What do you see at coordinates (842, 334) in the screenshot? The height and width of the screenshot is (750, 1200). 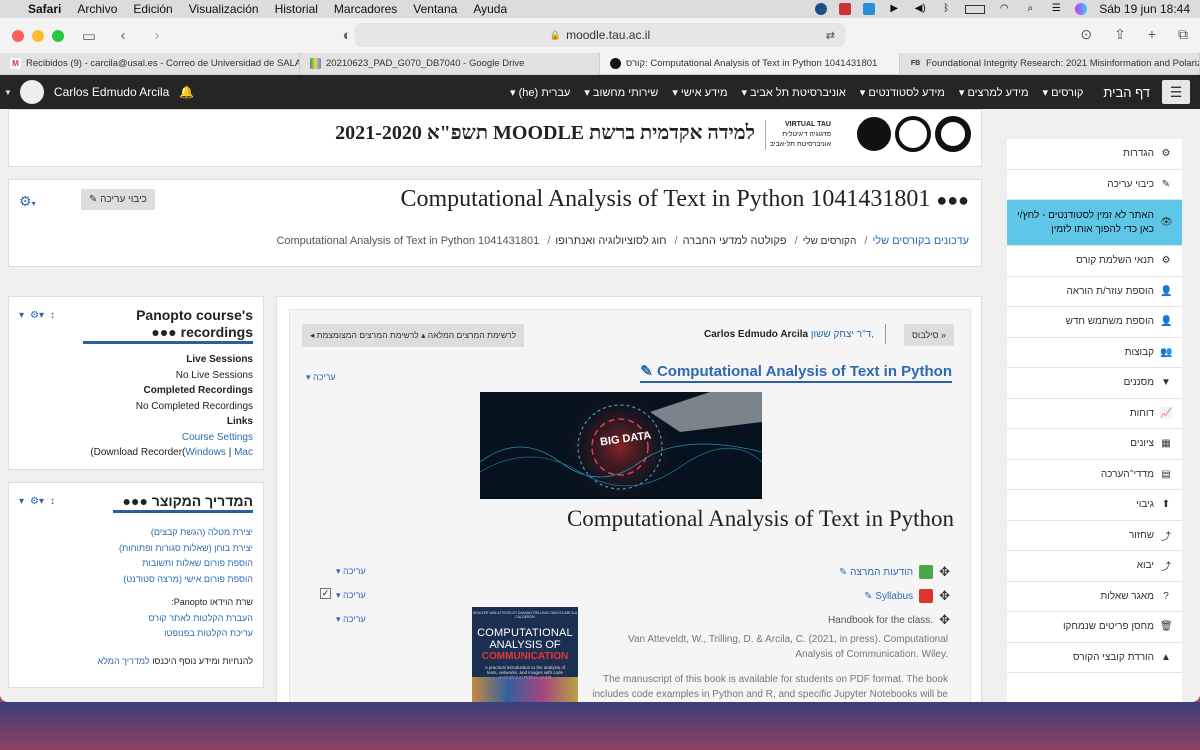 I see `lecturer-link: ד"ר יצחק ששון,` at bounding box center [842, 334].